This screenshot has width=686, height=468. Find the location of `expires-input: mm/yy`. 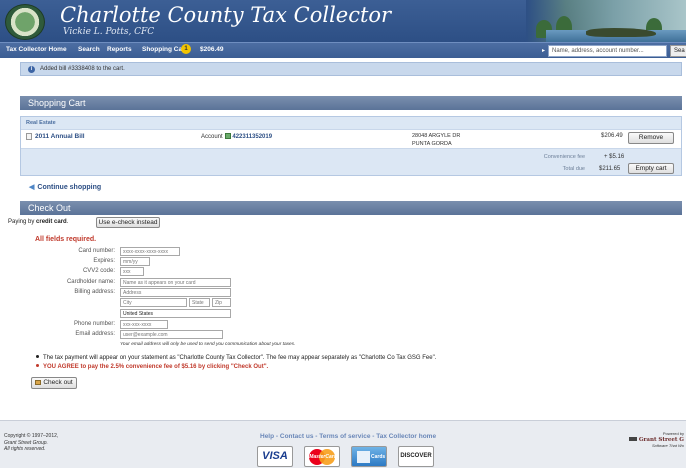

expires-input: mm/yy is located at coordinates (135, 261).